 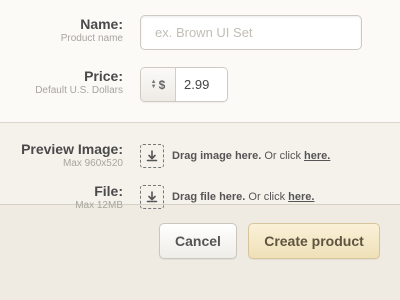 What do you see at coordinates (153, 84) in the screenshot?
I see `up-down-arrows-icon: ▲ ▼` at bounding box center [153, 84].